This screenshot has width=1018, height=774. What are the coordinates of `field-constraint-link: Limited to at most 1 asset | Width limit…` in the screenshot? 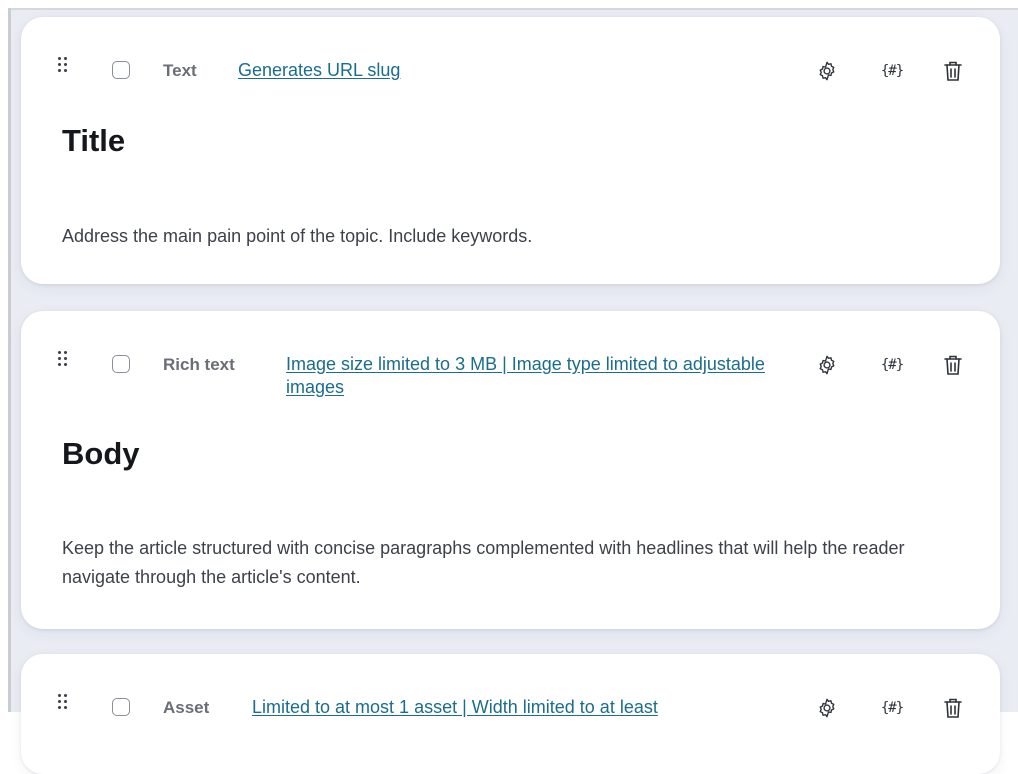 It's located at (455, 707).